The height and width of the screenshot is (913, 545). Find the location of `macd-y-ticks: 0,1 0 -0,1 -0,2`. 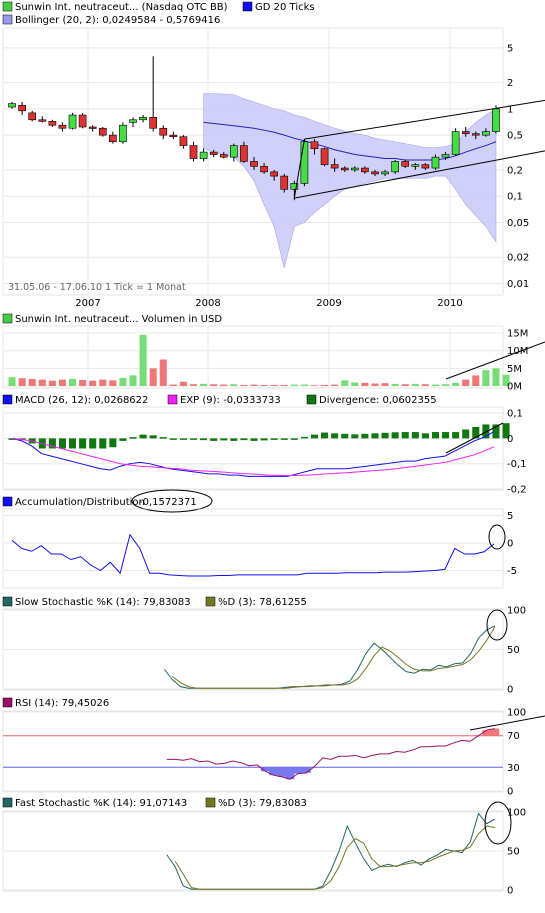

macd-y-ticks: 0,1 0 -0,1 -0,2 is located at coordinates (517, 452).